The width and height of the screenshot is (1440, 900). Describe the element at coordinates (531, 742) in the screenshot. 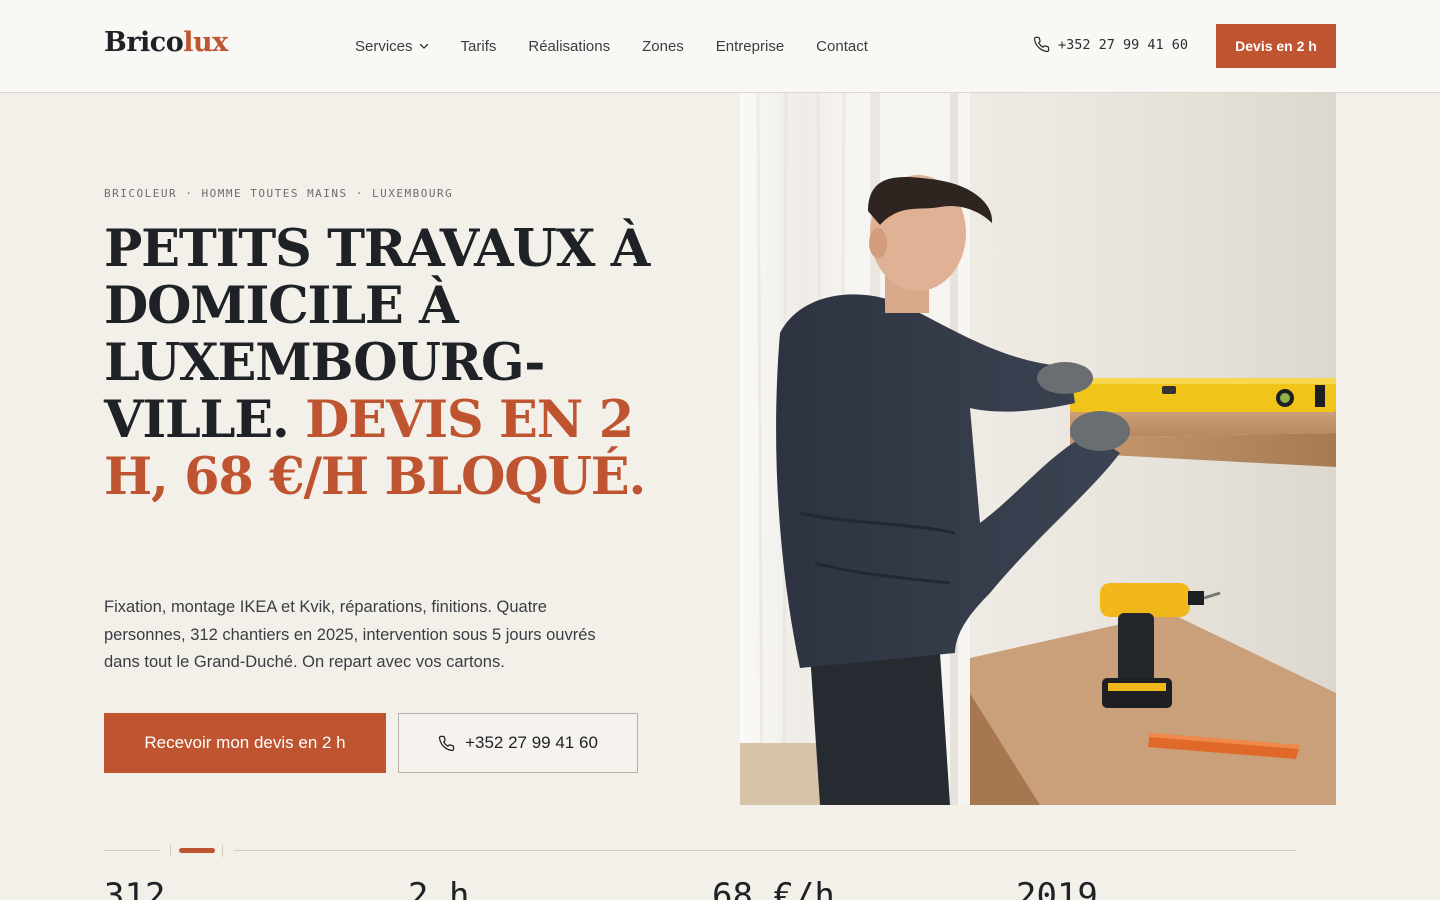

I see `call-phone-number: +352 27 99 41 60` at that location.